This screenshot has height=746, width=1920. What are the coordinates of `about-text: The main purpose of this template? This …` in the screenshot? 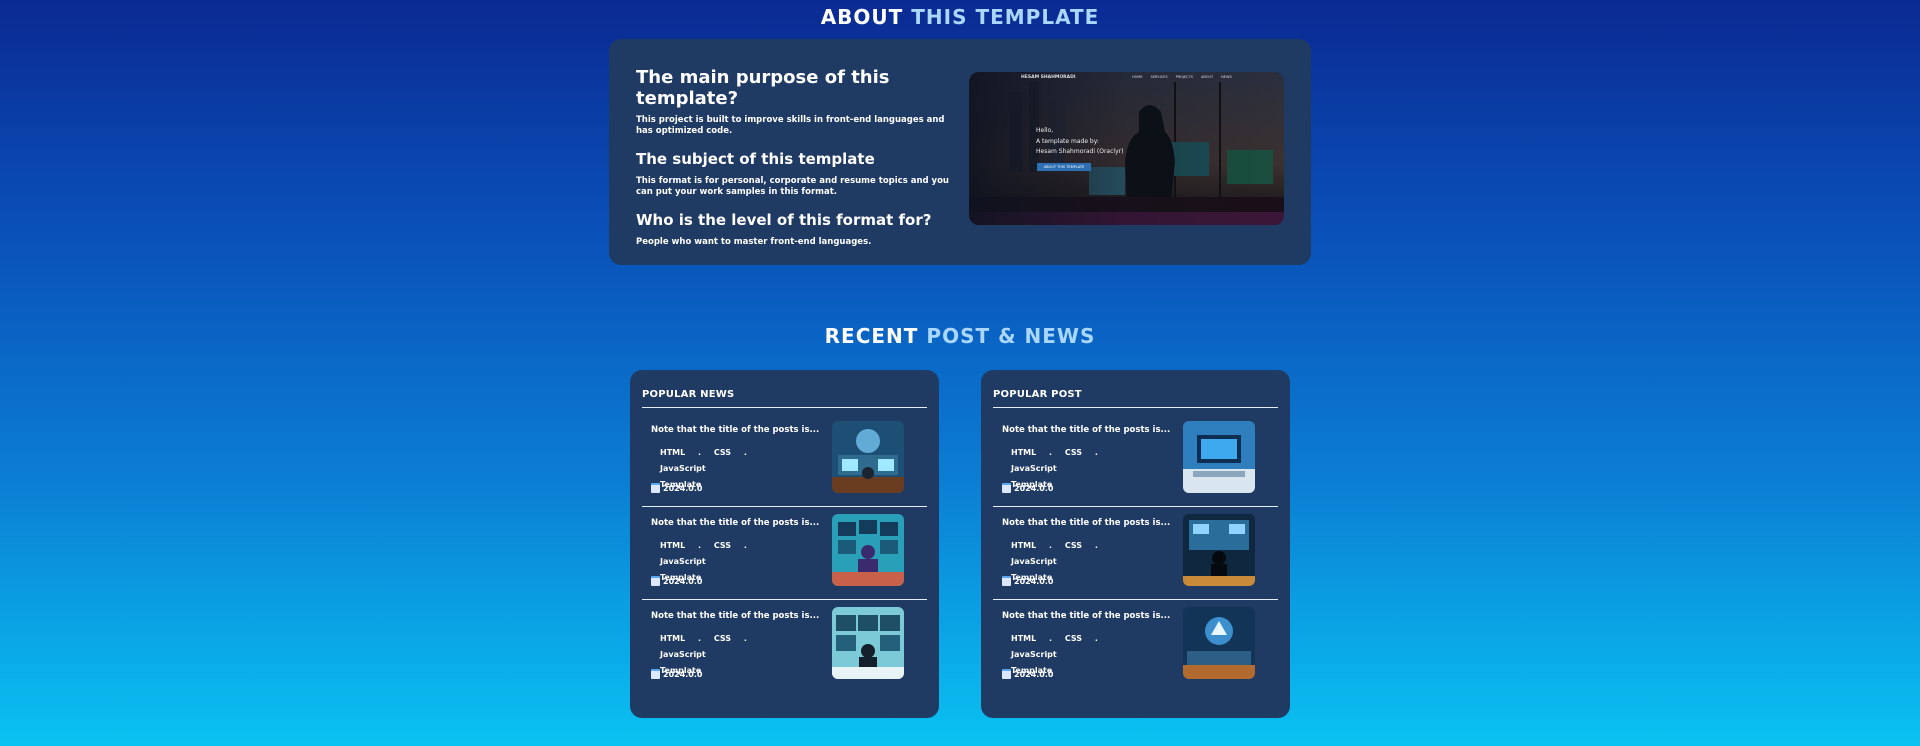 It's located at (796, 163).